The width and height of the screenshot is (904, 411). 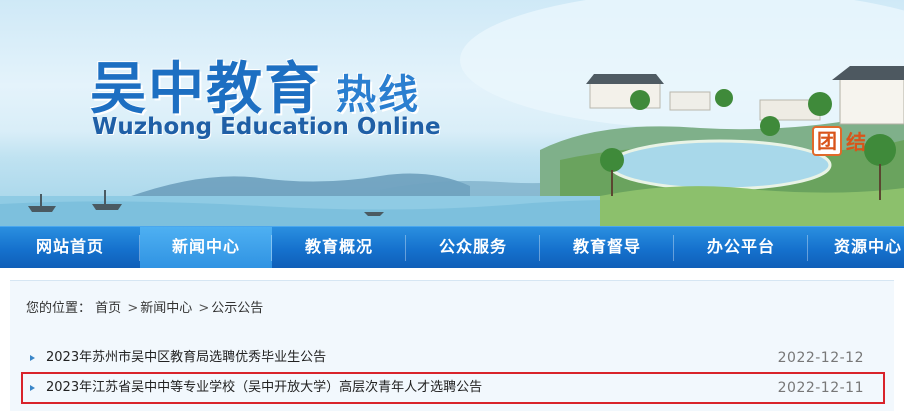 I want to click on nav-item-resources: 资源中心, so click(x=856, y=247).